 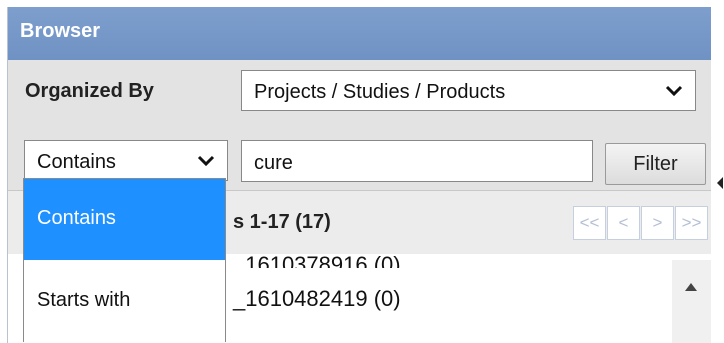 What do you see at coordinates (720, 183) in the screenshot?
I see `collapse-left-arrow-icon` at bounding box center [720, 183].